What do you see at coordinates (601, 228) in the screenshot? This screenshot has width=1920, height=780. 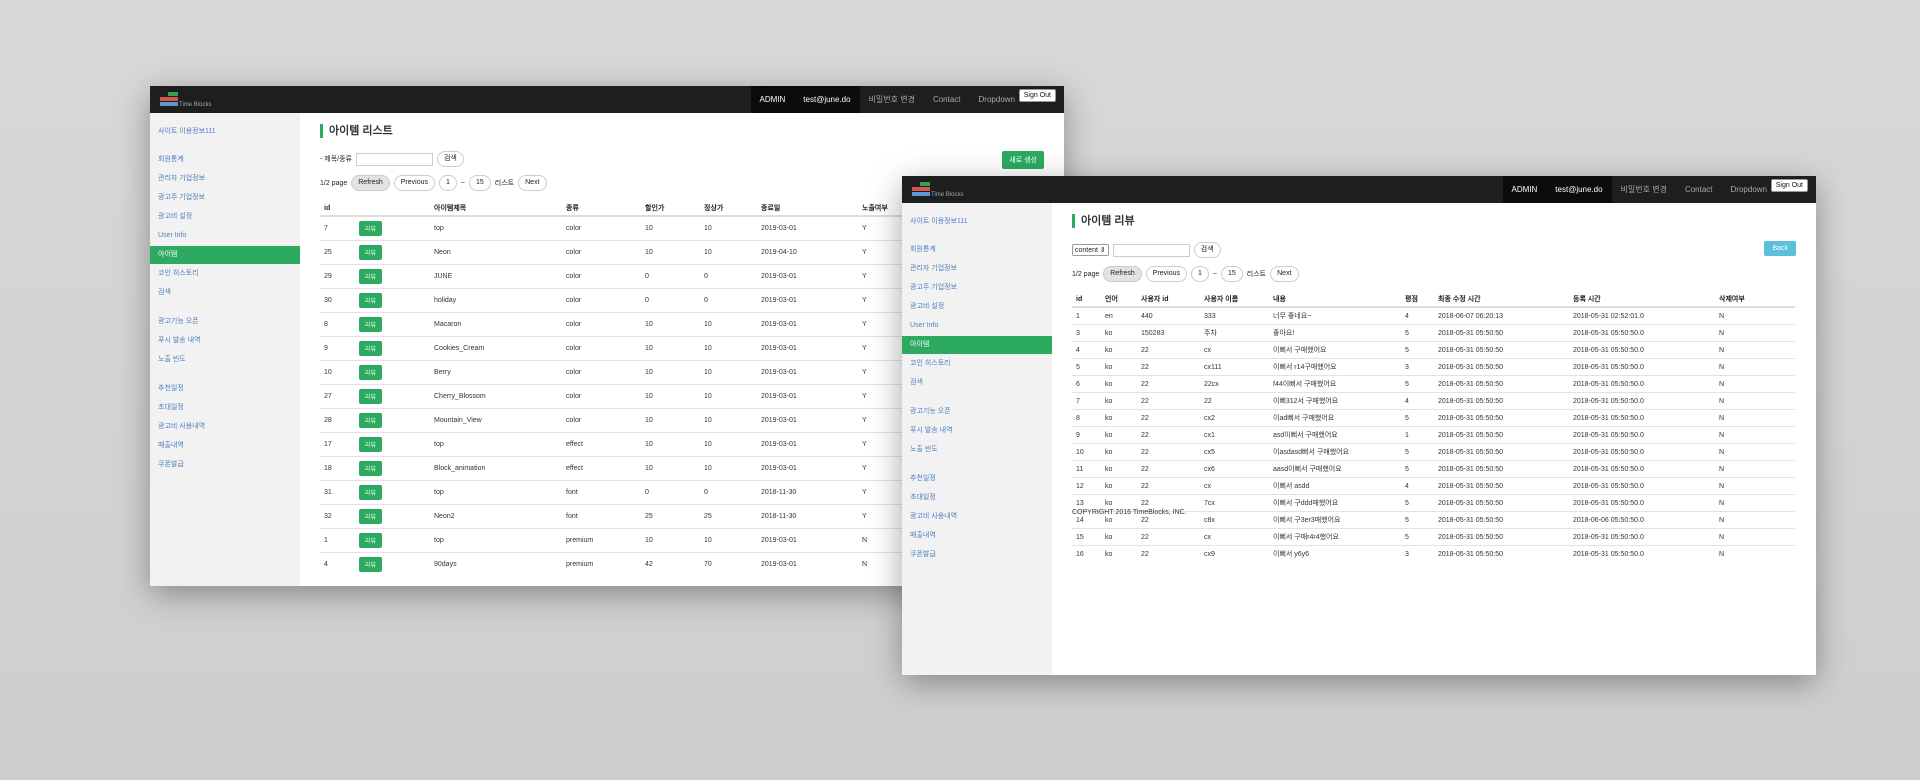 I see `table-cell: color` at bounding box center [601, 228].